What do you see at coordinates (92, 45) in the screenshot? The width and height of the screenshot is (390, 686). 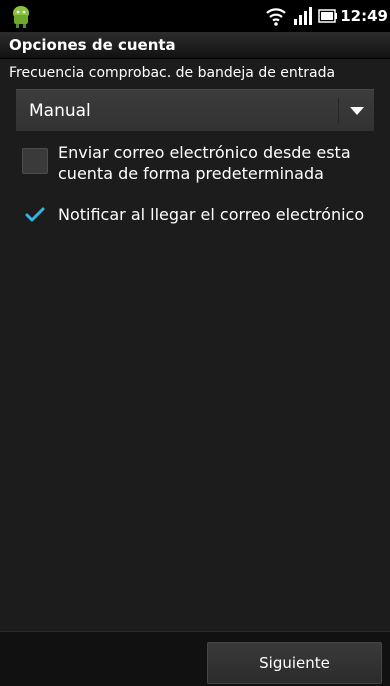 I see `page-title: Opciones de cuenta` at bounding box center [92, 45].